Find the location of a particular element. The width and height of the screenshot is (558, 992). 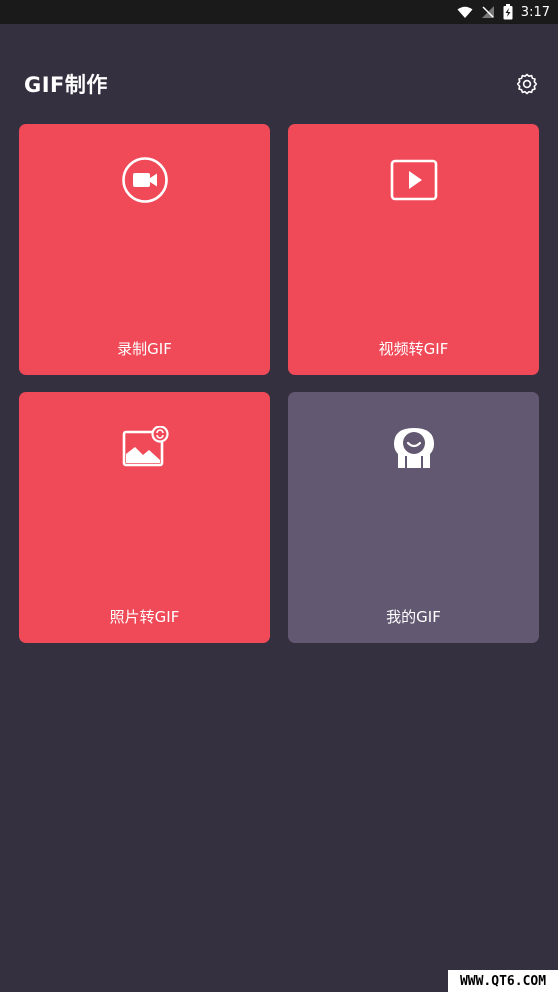

wifi-icon is located at coordinates (465, 12).